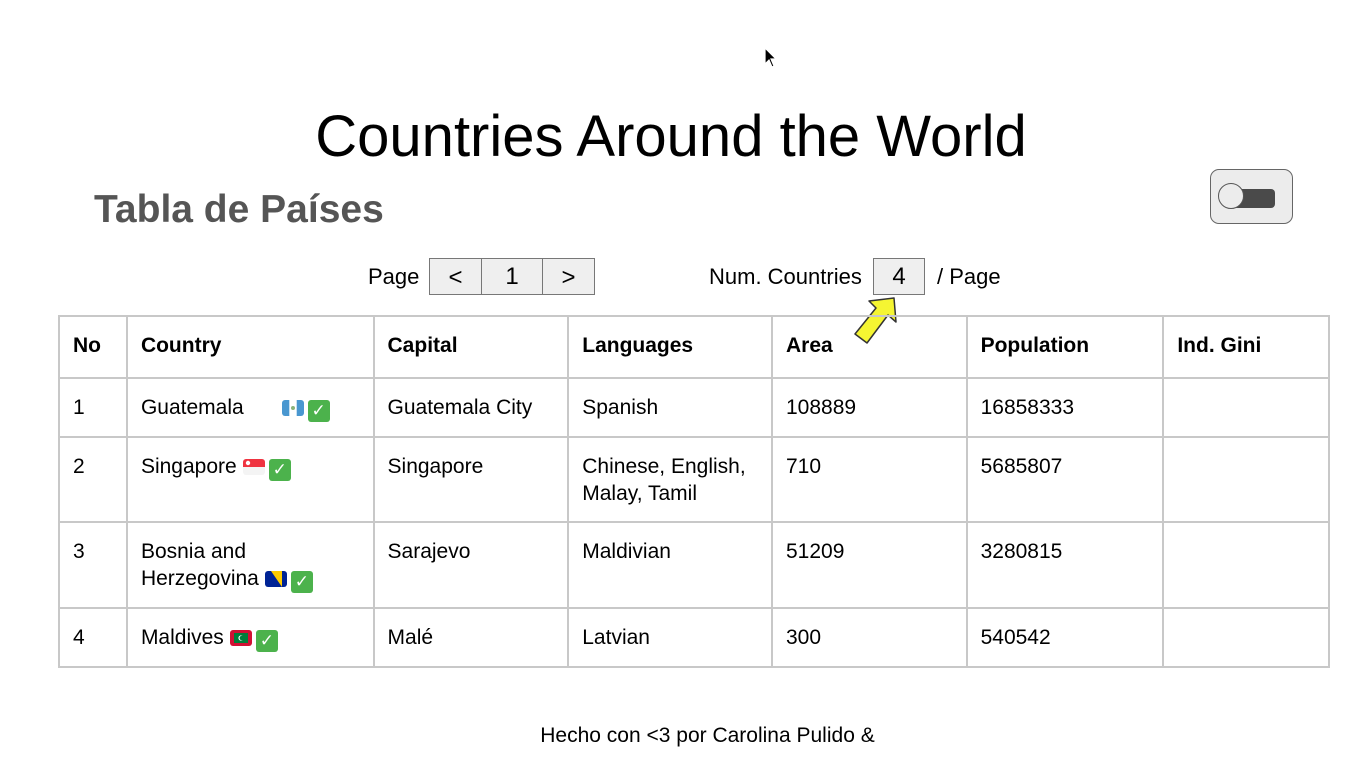  Describe the element at coordinates (471, 479) in the screenshot. I see `cell-capital: Singapore` at that location.